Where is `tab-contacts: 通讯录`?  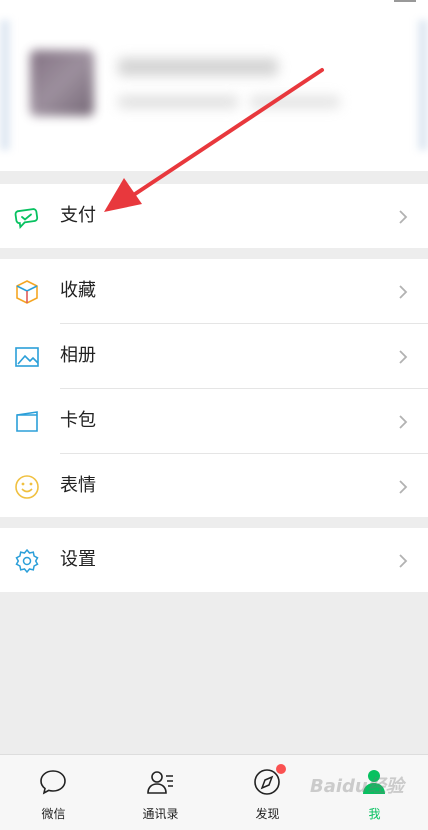 tab-contacts: 通讯录 is located at coordinates (160, 792).